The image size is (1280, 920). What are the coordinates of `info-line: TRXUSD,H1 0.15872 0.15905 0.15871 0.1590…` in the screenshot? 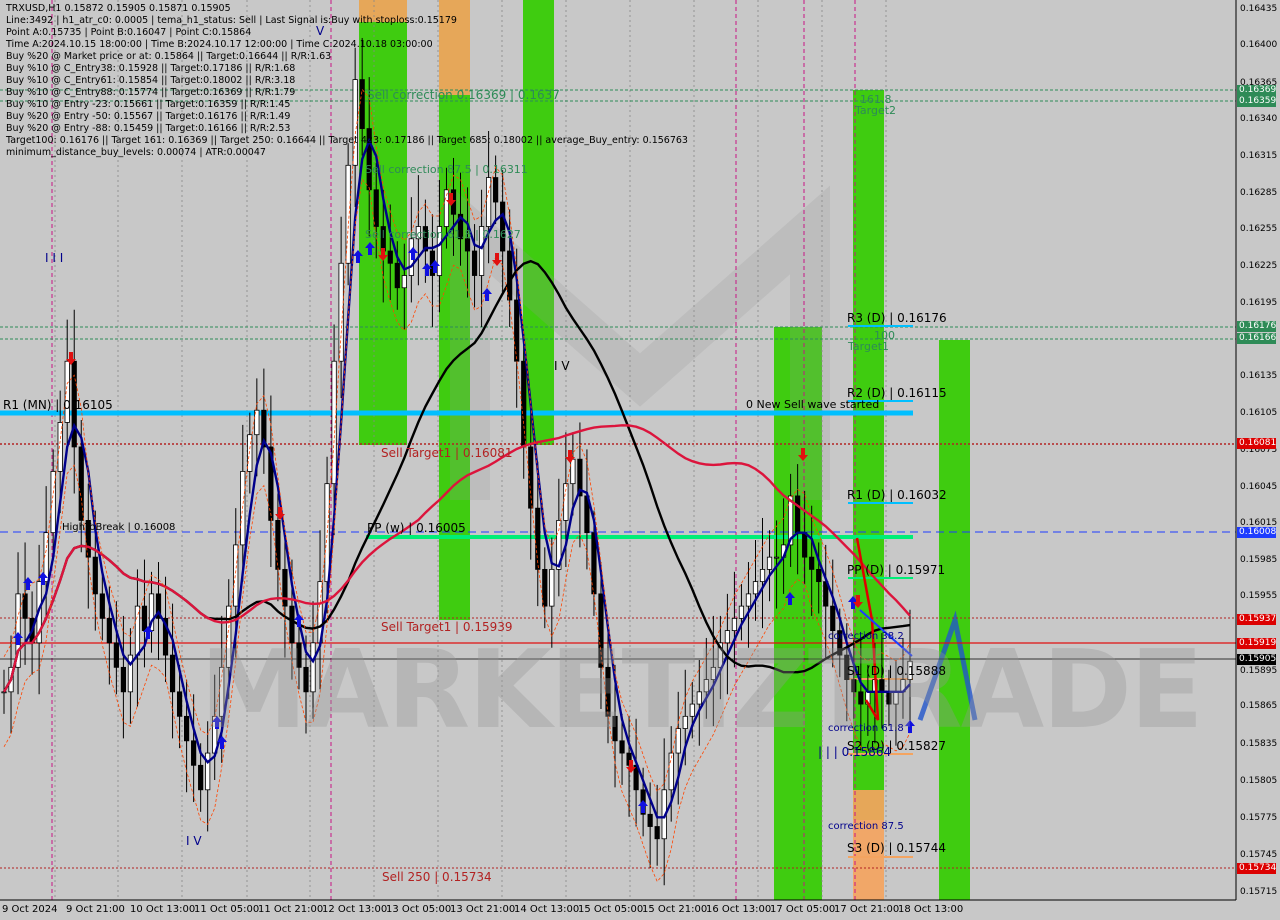 It's located at (118, 8).